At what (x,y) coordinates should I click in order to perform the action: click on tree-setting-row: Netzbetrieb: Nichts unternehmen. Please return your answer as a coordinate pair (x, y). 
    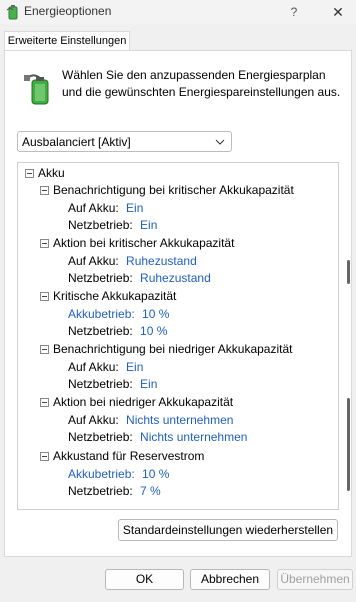
    Looking at the image, I should click on (157, 437).